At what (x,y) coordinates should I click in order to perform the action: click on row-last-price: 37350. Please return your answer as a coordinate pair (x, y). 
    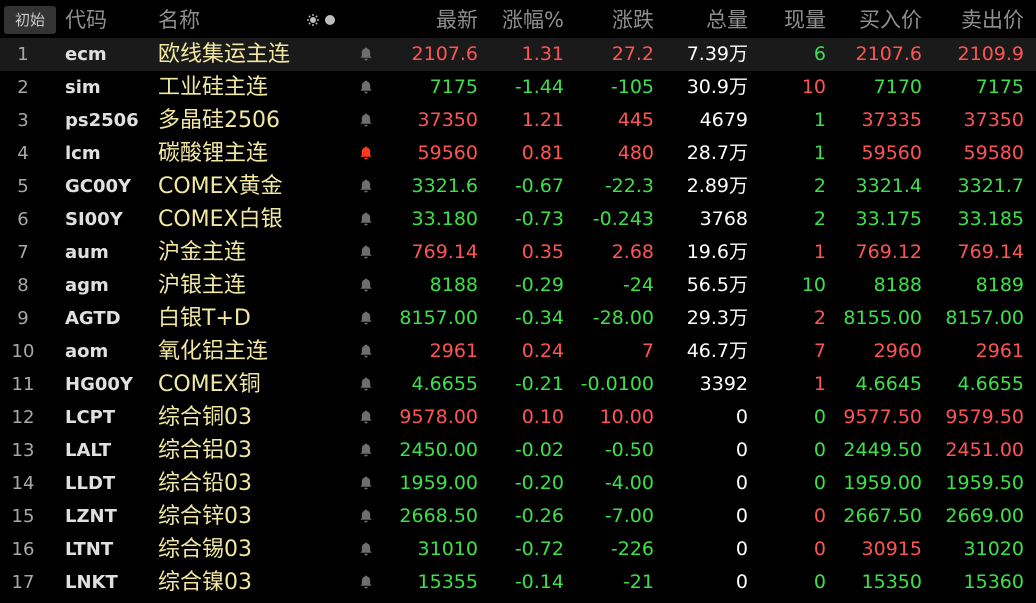
    Looking at the image, I should click on (447, 120).